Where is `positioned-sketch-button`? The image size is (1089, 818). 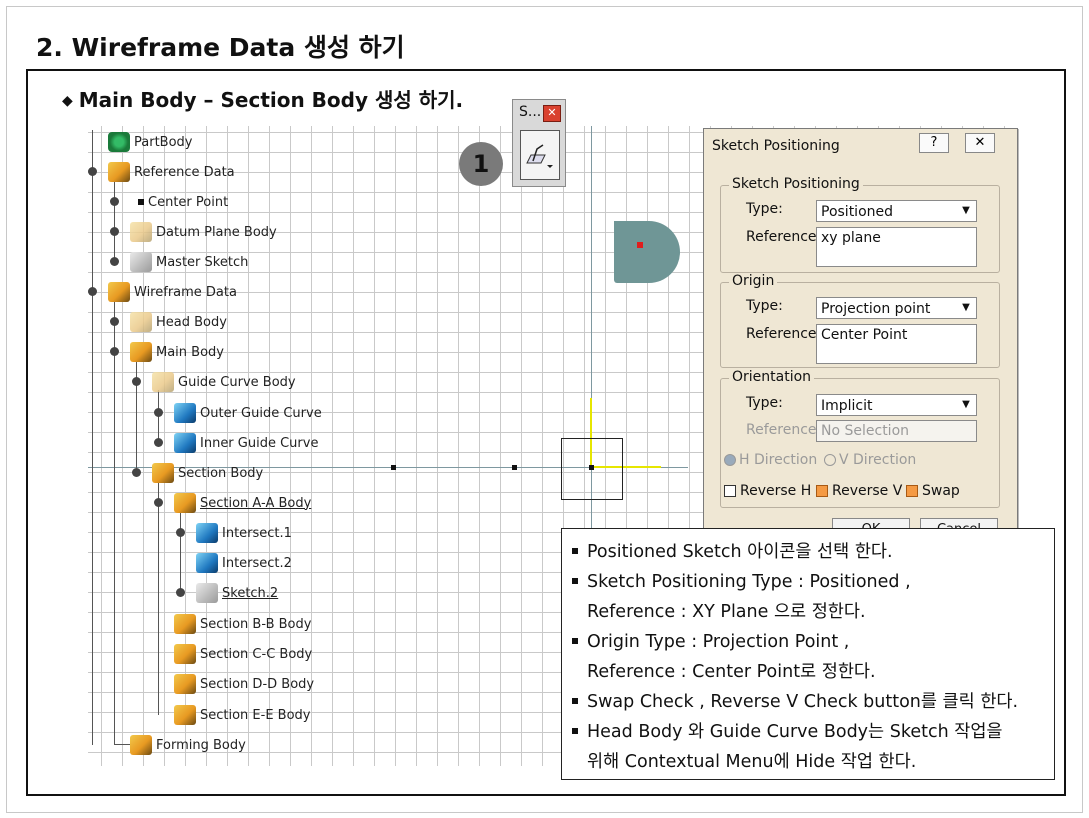 positioned-sketch-button is located at coordinates (540, 155).